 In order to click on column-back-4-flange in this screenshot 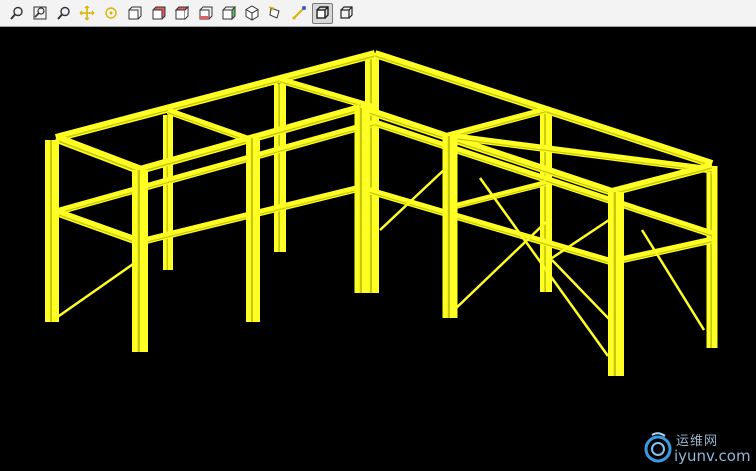, I will do `click(545, 202)`.